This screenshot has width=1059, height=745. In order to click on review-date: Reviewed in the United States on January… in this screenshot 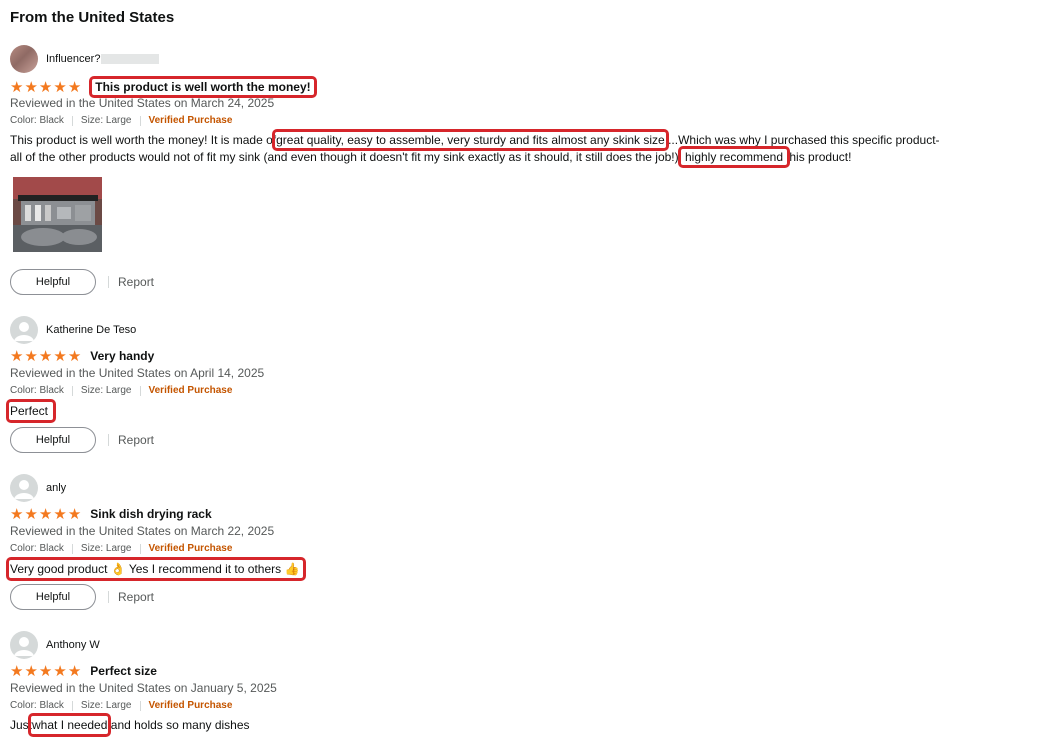, I will do `click(143, 688)`.